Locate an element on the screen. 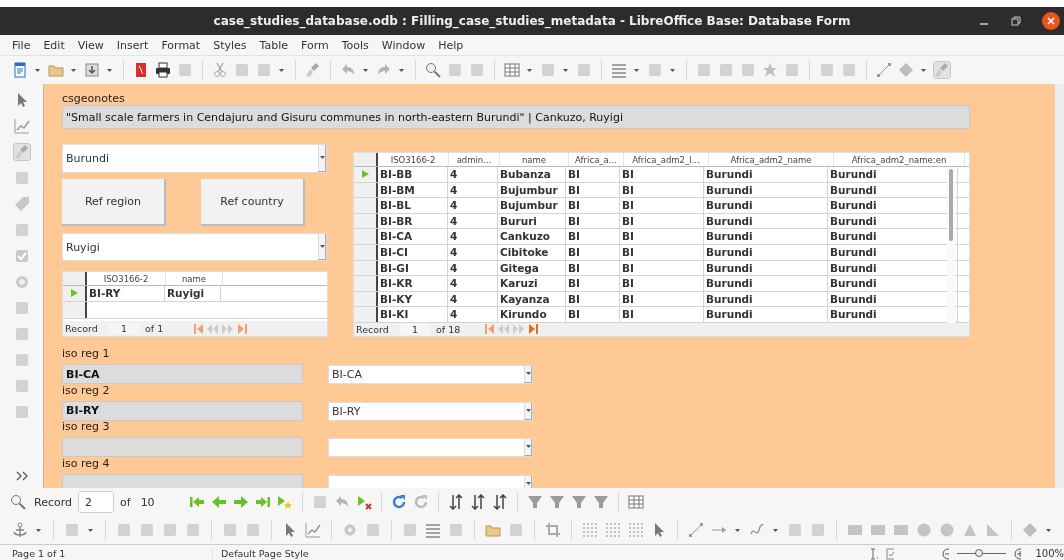 This screenshot has width=1064, height=560. crop-icon is located at coordinates (553, 530).